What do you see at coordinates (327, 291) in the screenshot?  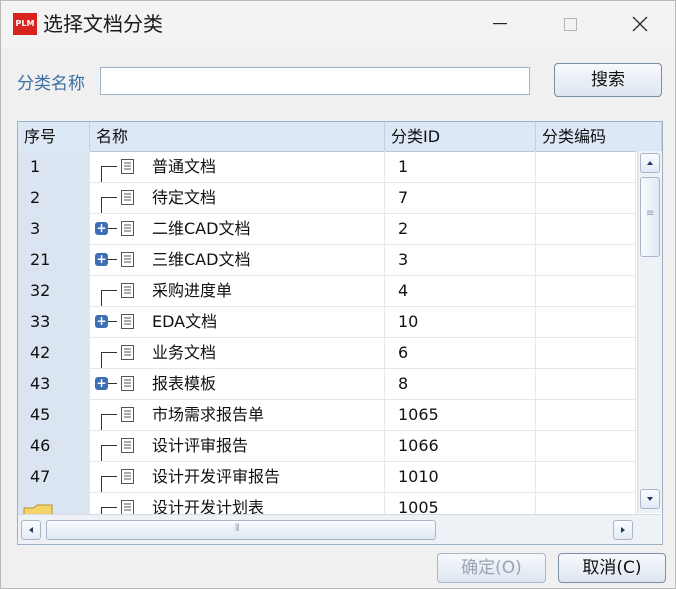 I see `table-row: 32 采购进度单 4` at bounding box center [327, 291].